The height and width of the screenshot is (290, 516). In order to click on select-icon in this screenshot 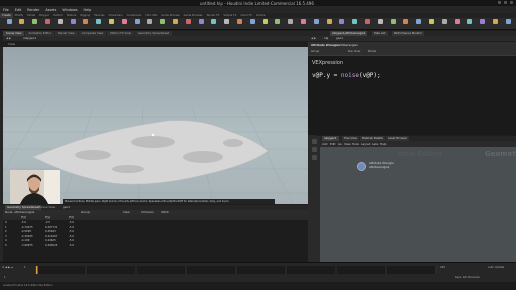, I will do `click(314, 141)`.